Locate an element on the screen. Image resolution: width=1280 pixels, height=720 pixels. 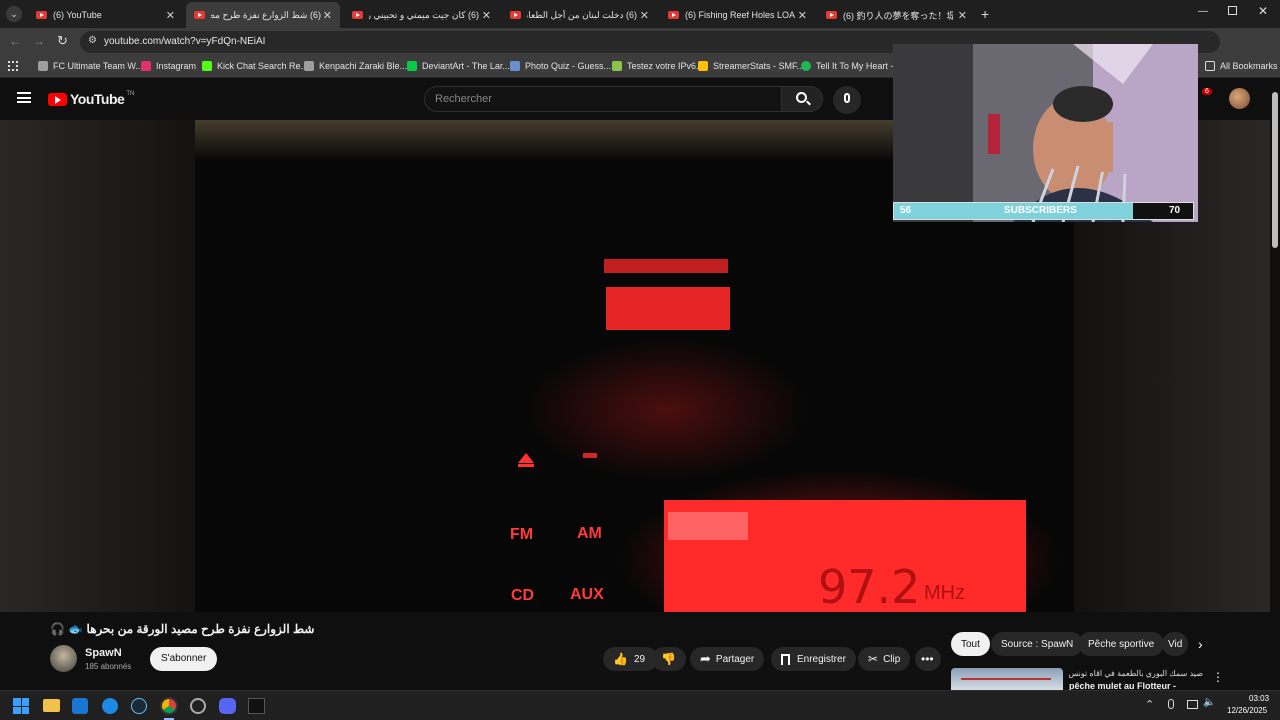
close-window-icon: ✕ is located at coordinates (1263, 11).